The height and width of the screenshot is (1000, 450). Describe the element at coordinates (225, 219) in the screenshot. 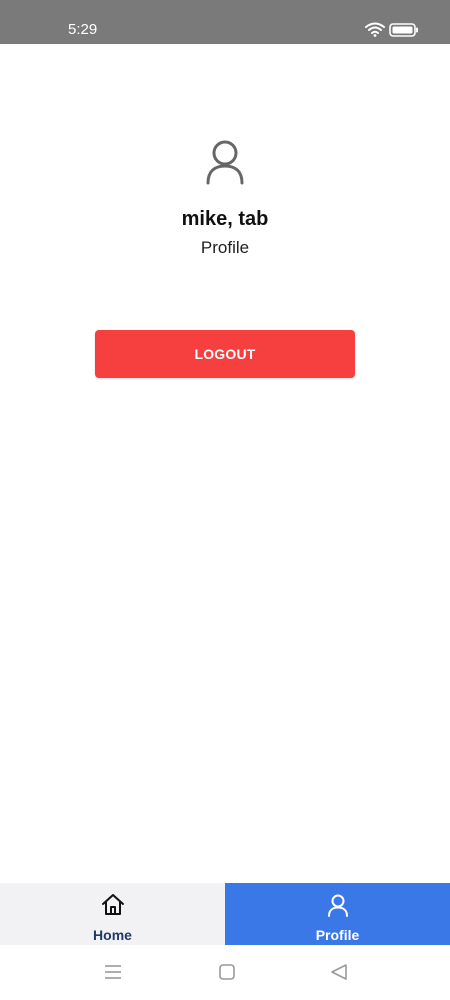

I see `user-name: mike, tab` at that location.